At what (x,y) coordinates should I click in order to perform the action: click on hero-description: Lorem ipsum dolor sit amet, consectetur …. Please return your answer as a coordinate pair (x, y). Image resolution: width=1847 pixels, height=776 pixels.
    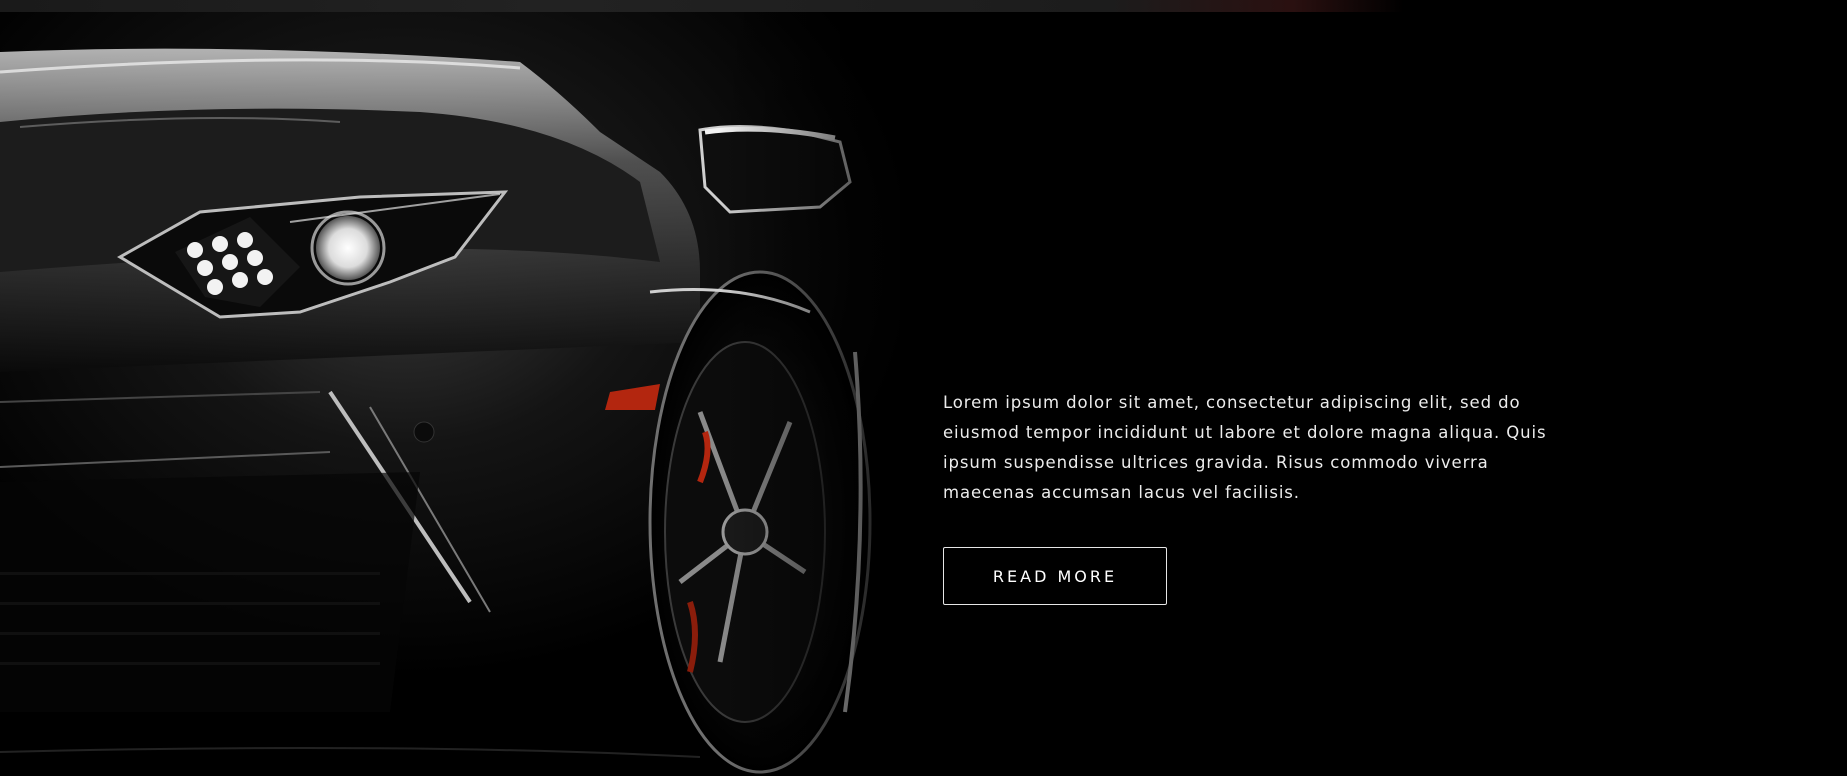
    Looking at the image, I should click on (1245, 447).